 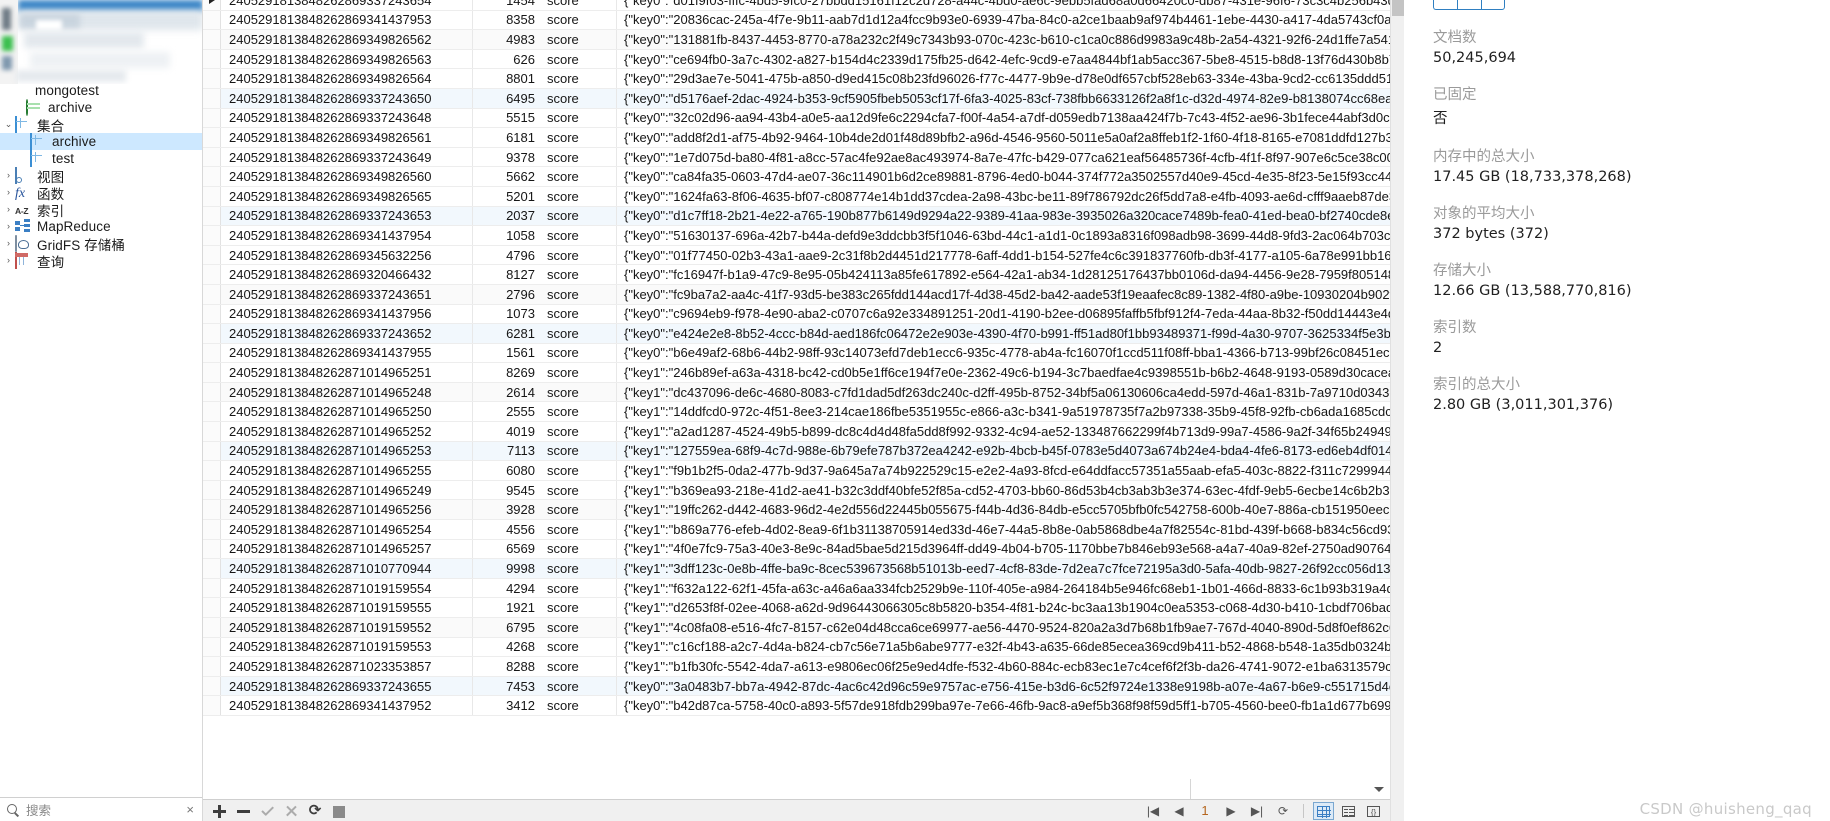 What do you see at coordinates (347, 451) in the screenshot?
I see `cell-id: 2405291813848262871014965253` at bounding box center [347, 451].